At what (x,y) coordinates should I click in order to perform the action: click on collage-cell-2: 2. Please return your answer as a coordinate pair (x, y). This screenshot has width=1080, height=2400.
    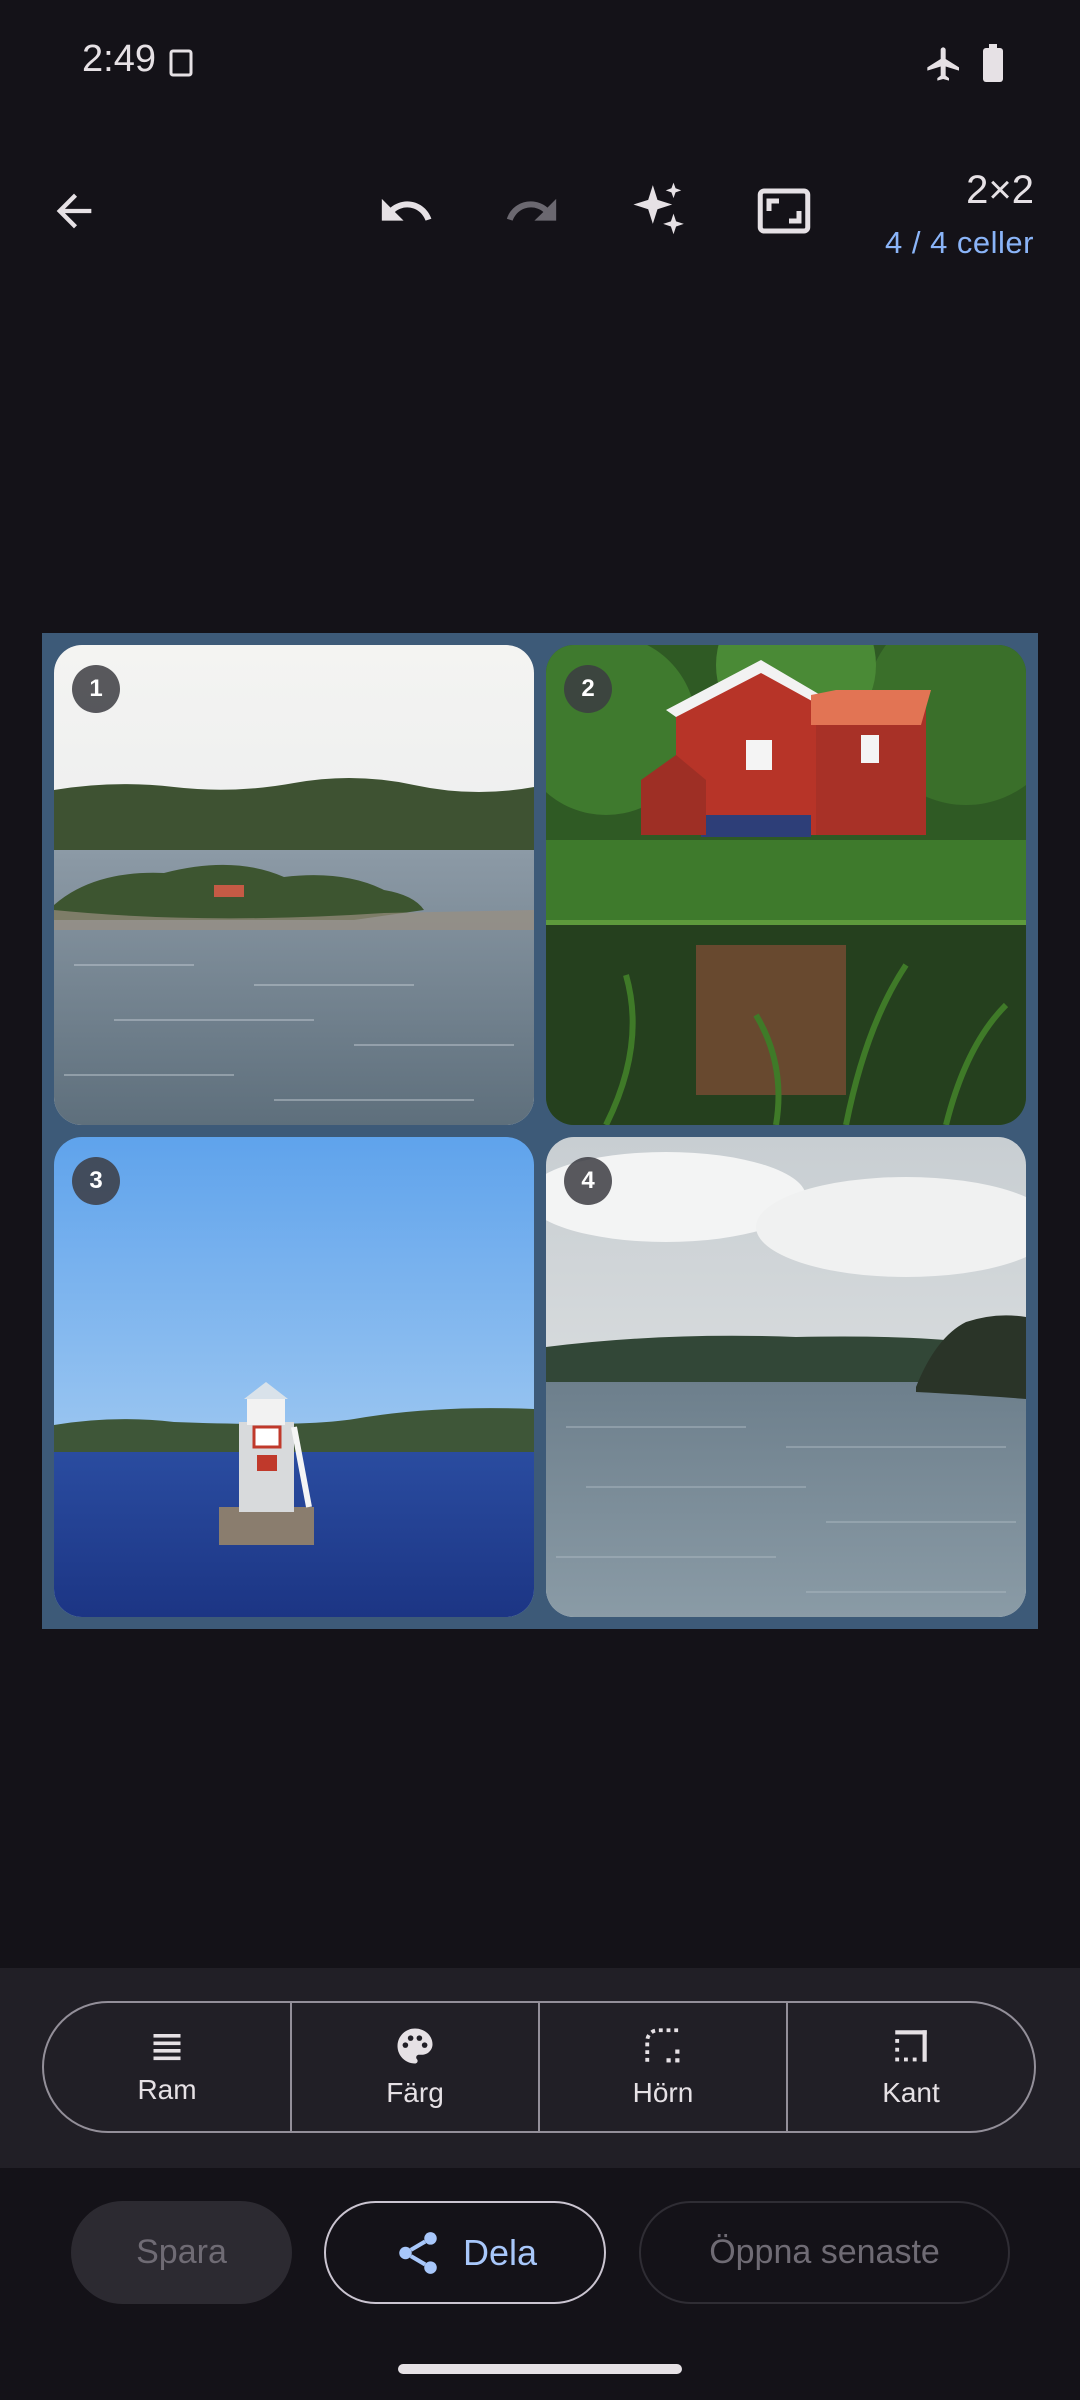
    Looking at the image, I should click on (786, 885).